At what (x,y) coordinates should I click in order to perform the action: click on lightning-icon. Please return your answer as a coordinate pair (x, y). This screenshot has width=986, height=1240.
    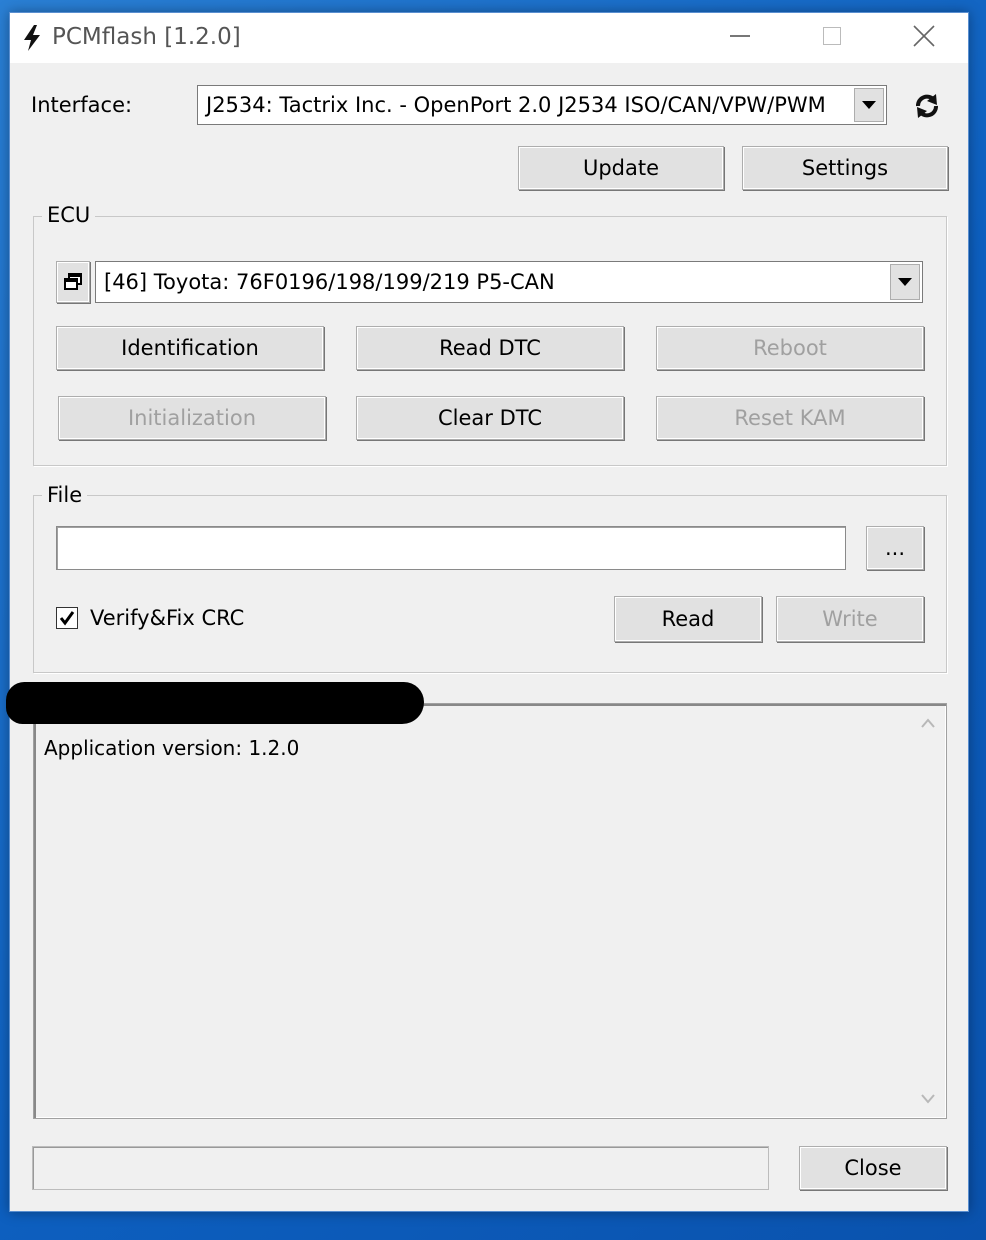
    Looking at the image, I should click on (32, 38).